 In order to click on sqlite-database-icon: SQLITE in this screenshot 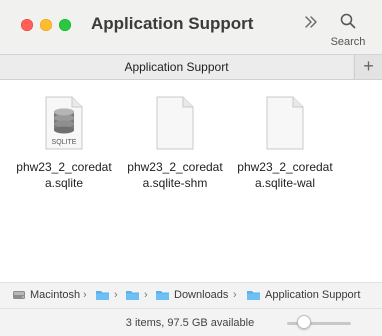, I will do `click(64, 123)`.